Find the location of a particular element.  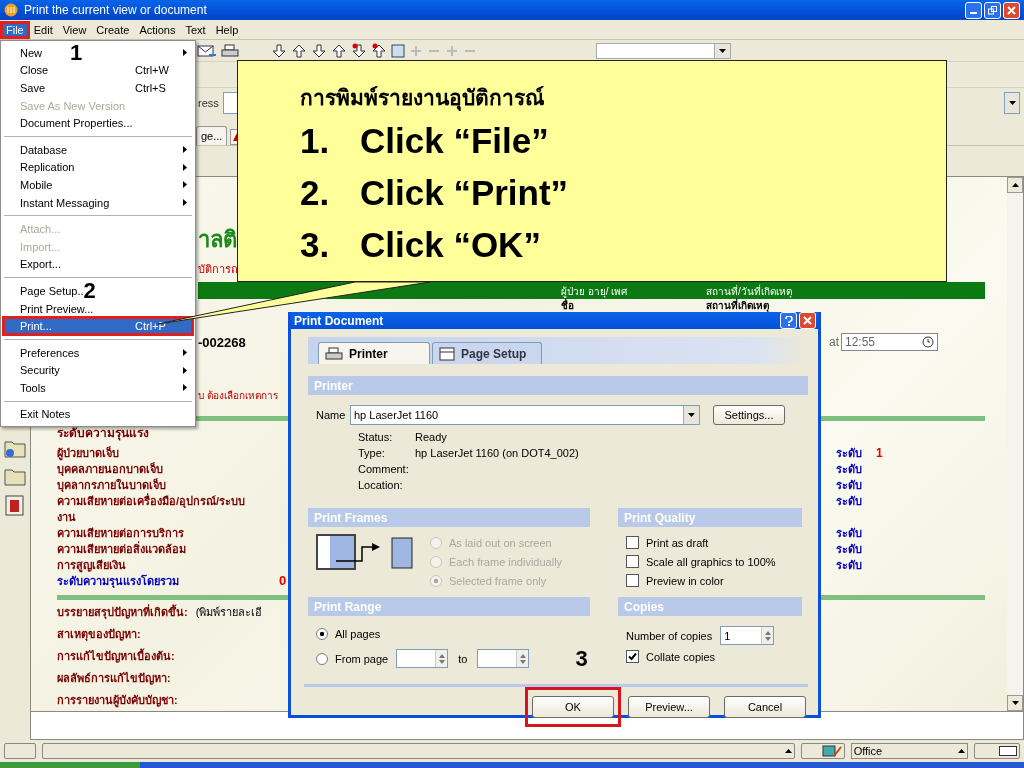

clock-icon is located at coordinates (928, 342).